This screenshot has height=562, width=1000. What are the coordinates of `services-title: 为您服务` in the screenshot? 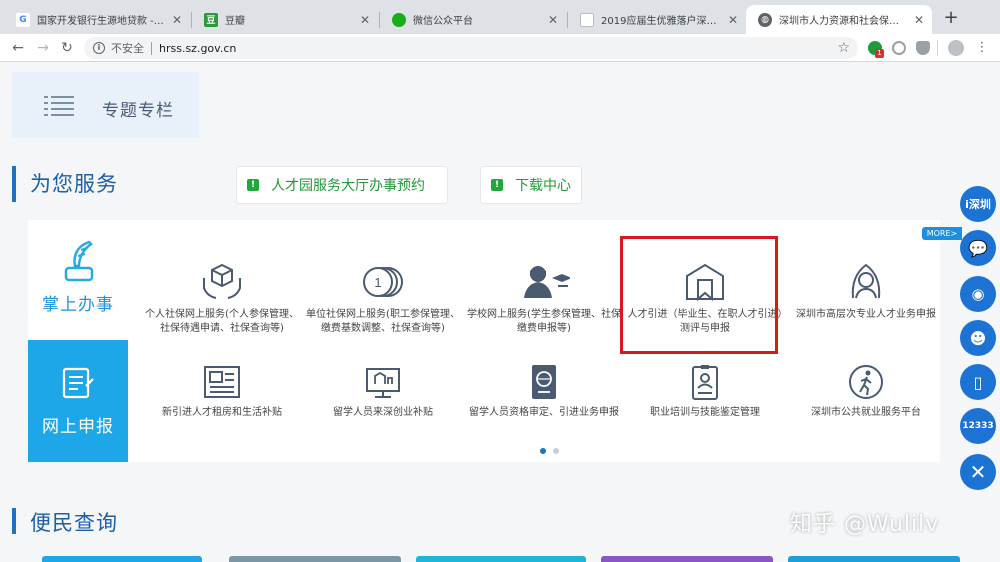 It's located at (74, 184).